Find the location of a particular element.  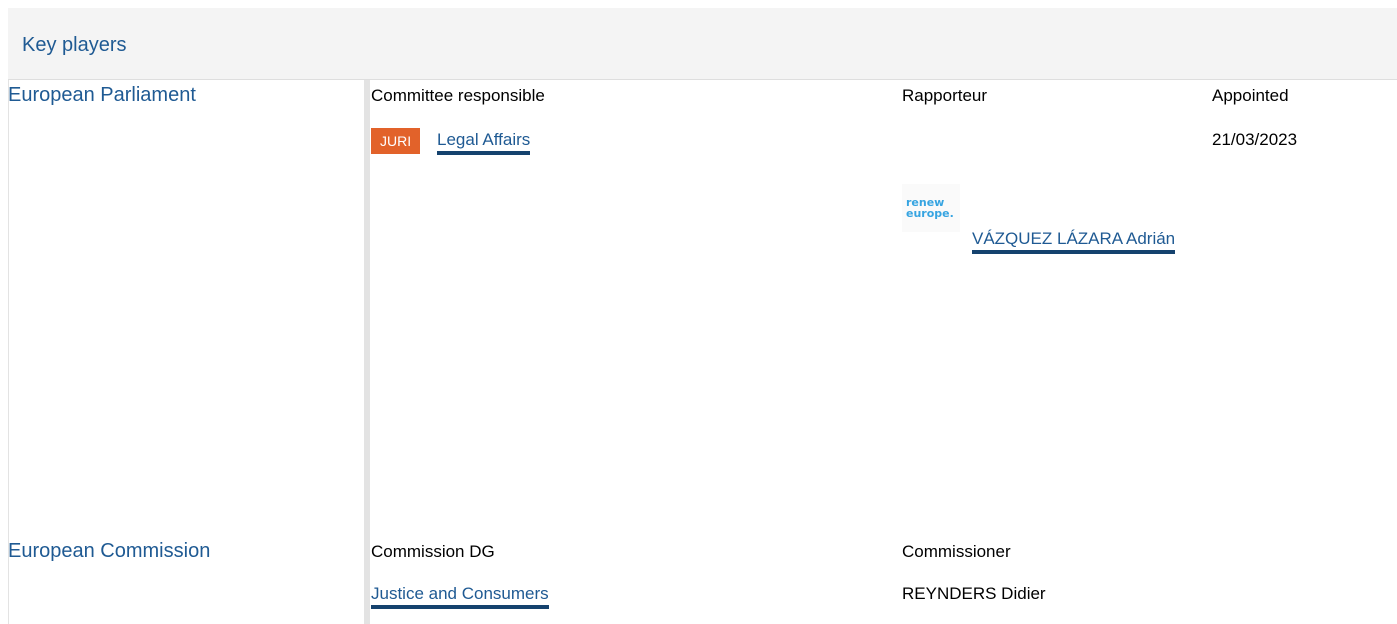

commission-dg-label: Commission DG is located at coordinates (433, 551).